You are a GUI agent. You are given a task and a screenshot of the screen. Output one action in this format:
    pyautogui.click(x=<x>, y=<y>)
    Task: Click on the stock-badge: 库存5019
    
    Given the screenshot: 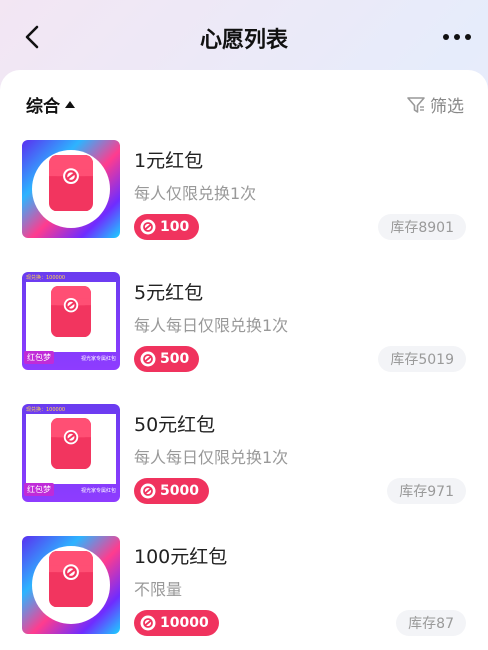 What is the action you would take?
    pyautogui.click(x=422, y=359)
    